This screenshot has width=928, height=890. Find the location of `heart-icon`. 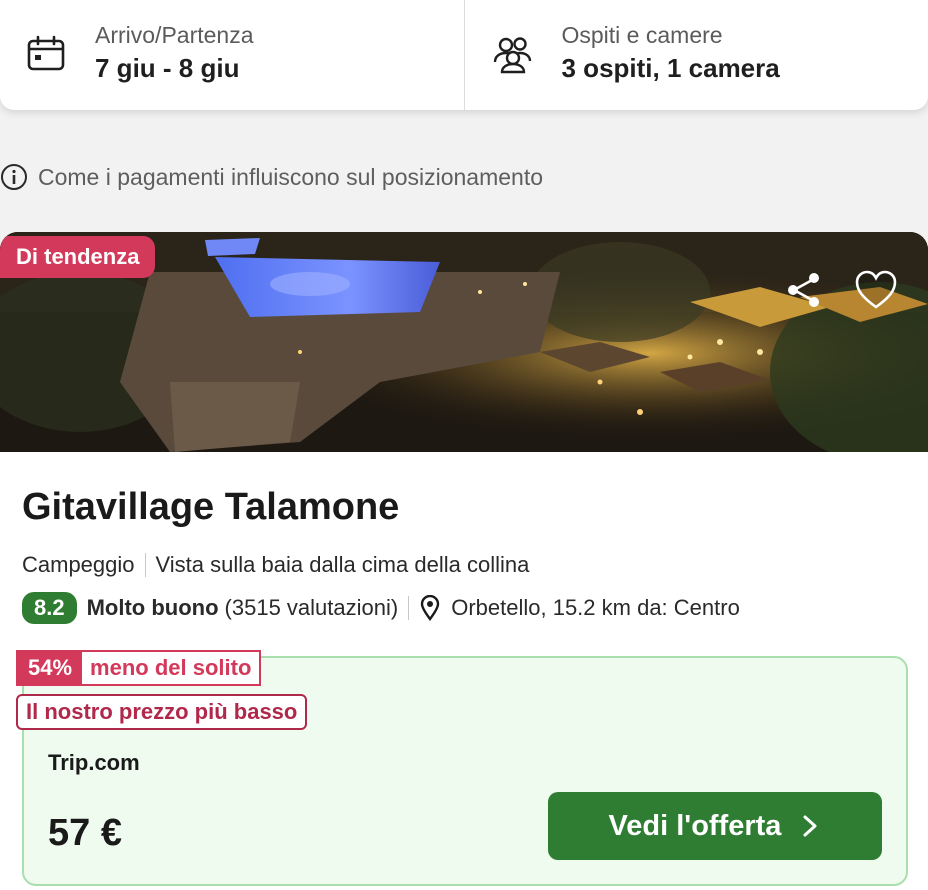

heart-icon is located at coordinates (876, 290).